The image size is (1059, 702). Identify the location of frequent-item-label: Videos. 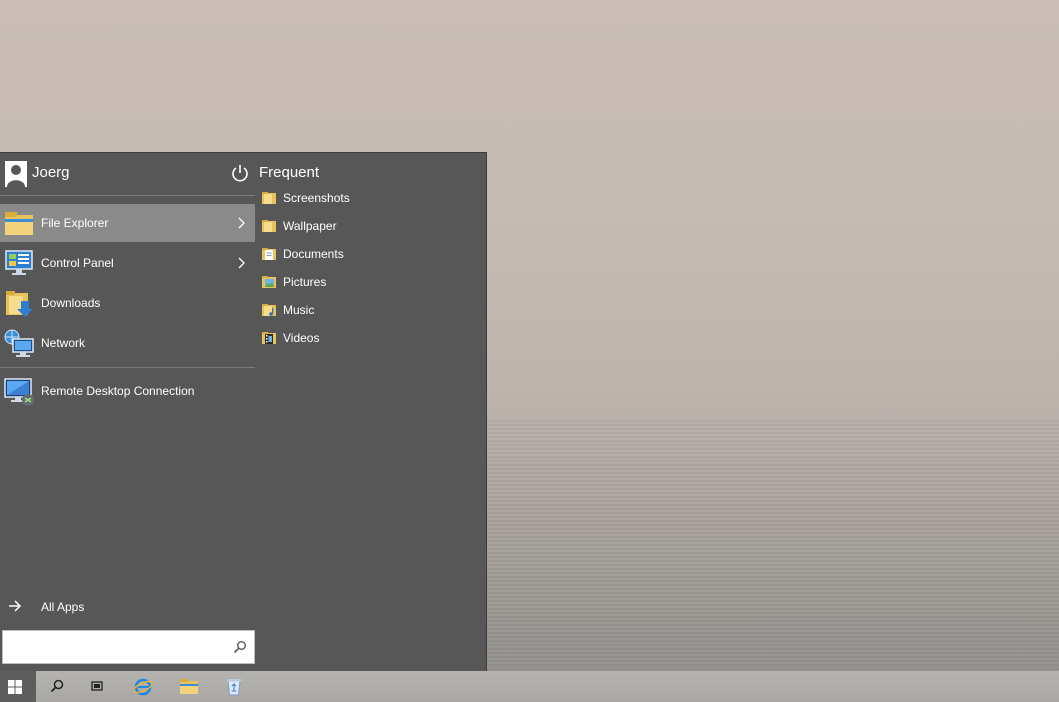
(301, 338).